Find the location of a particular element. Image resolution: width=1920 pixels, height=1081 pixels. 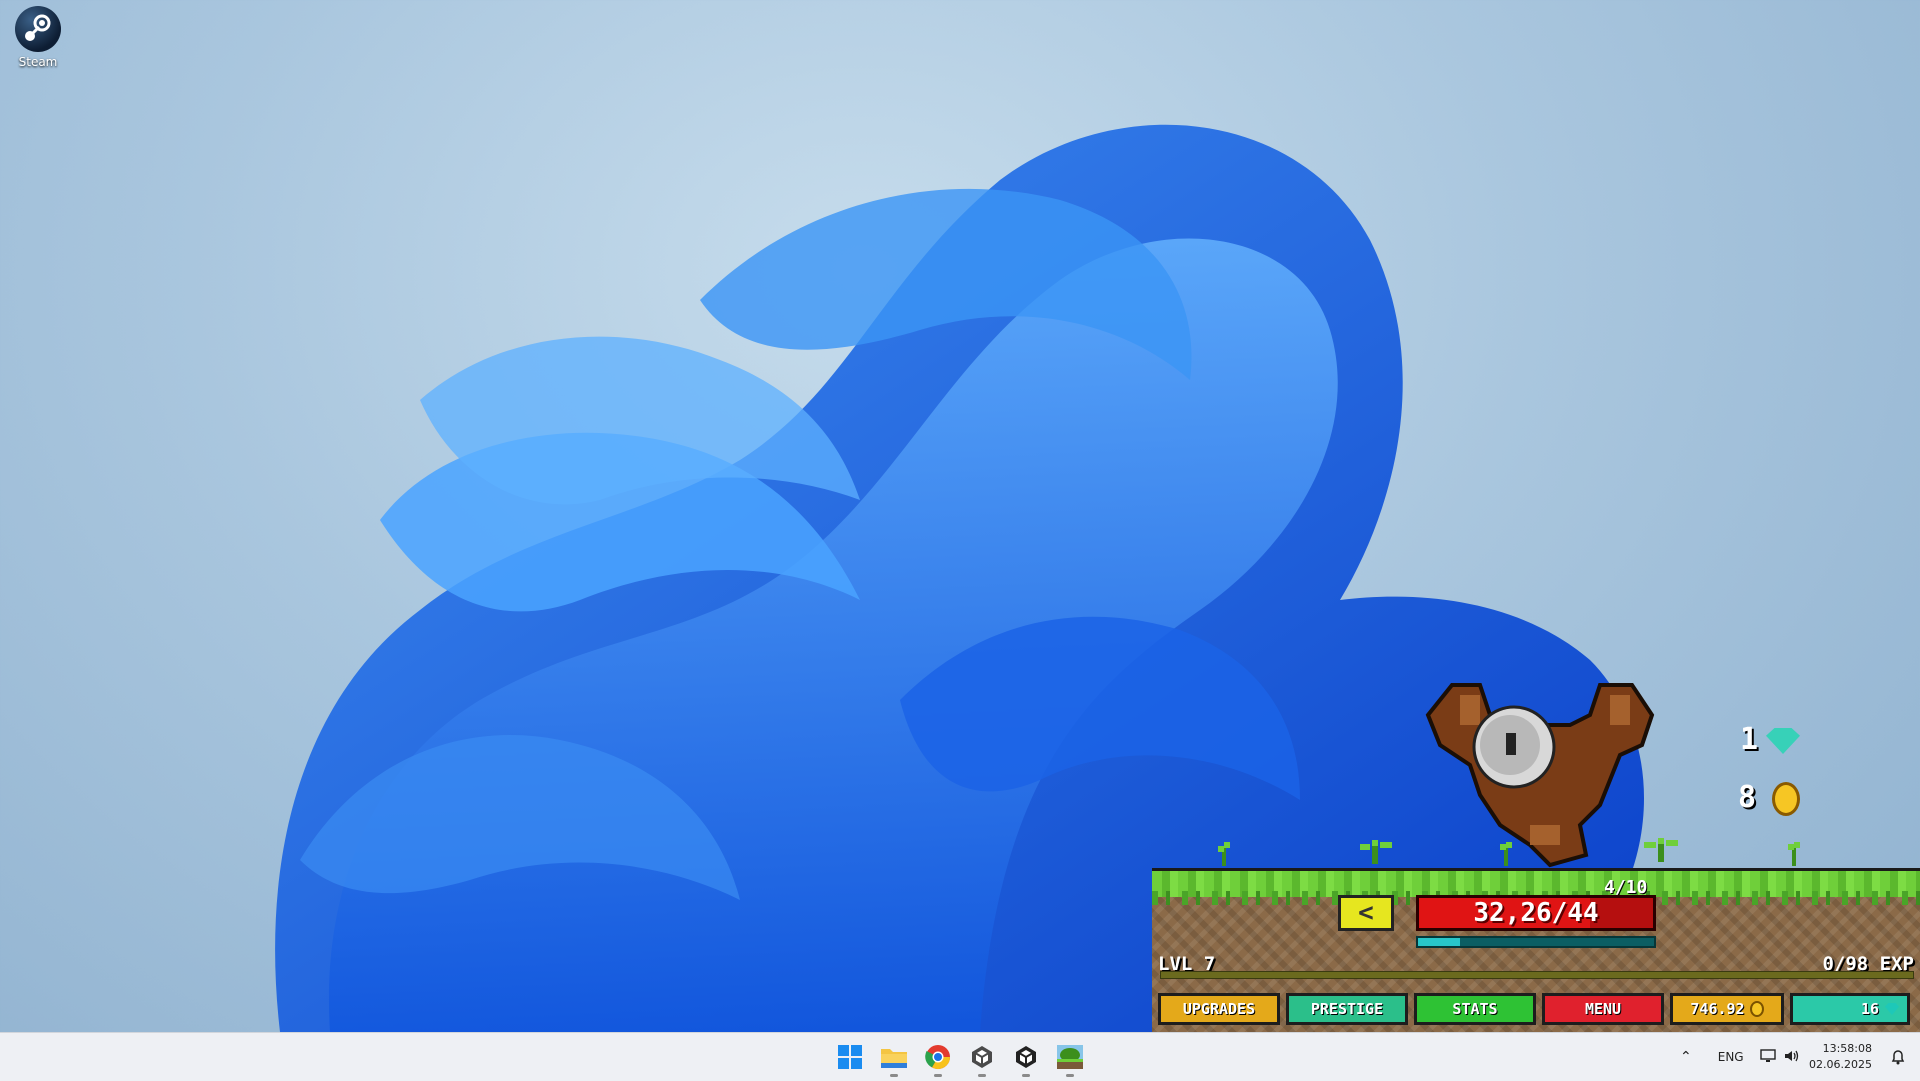

steam-icon is located at coordinates (38, 29).